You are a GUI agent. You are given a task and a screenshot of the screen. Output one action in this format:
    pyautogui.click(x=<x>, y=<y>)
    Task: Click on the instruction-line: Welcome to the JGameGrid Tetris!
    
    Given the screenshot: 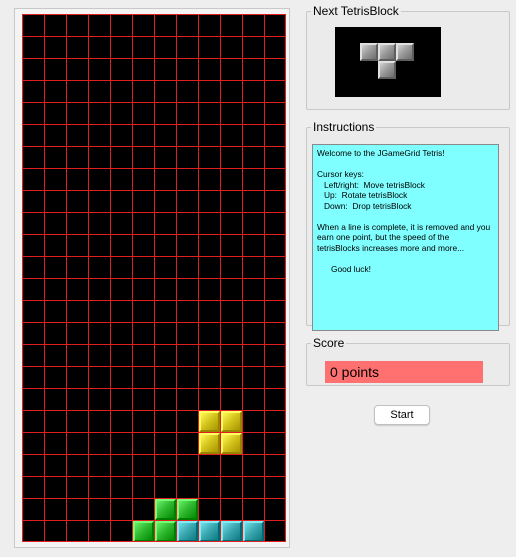 What is the action you would take?
    pyautogui.click(x=381, y=153)
    